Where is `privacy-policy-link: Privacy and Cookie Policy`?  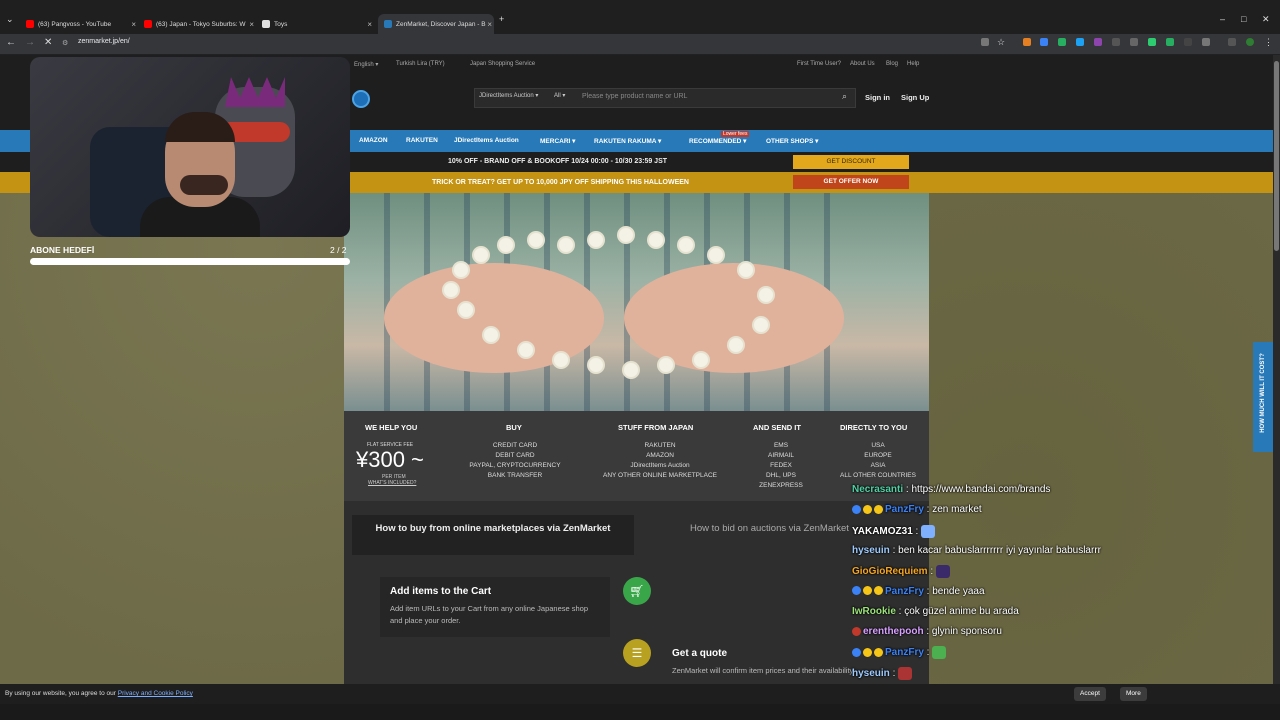
privacy-policy-link: Privacy and Cookie Policy is located at coordinates (155, 693).